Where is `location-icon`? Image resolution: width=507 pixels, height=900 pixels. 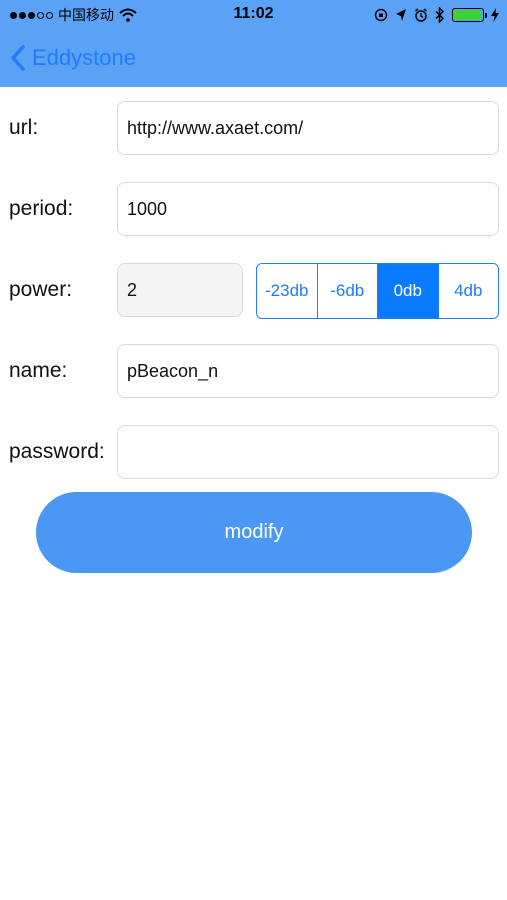
location-icon is located at coordinates (401, 15).